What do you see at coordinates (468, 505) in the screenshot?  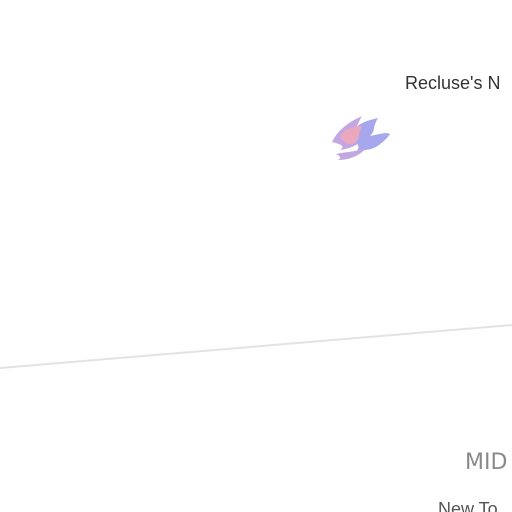 I see `town-label: New To` at bounding box center [468, 505].